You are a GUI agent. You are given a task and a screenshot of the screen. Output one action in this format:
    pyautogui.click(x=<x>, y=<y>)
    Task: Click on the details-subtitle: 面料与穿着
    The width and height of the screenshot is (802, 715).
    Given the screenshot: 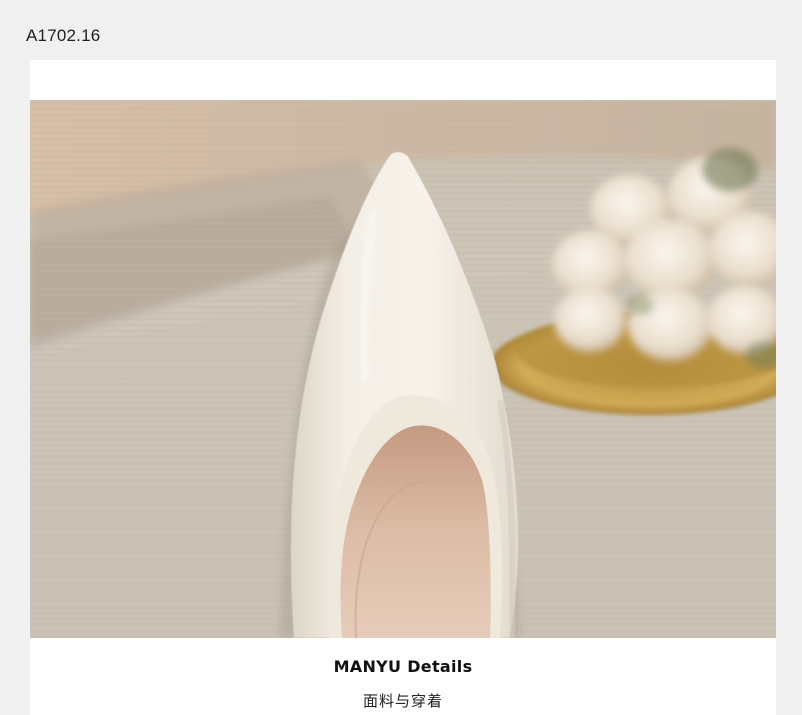 What is the action you would take?
    pyautogui.click(x=402, y=701)
    